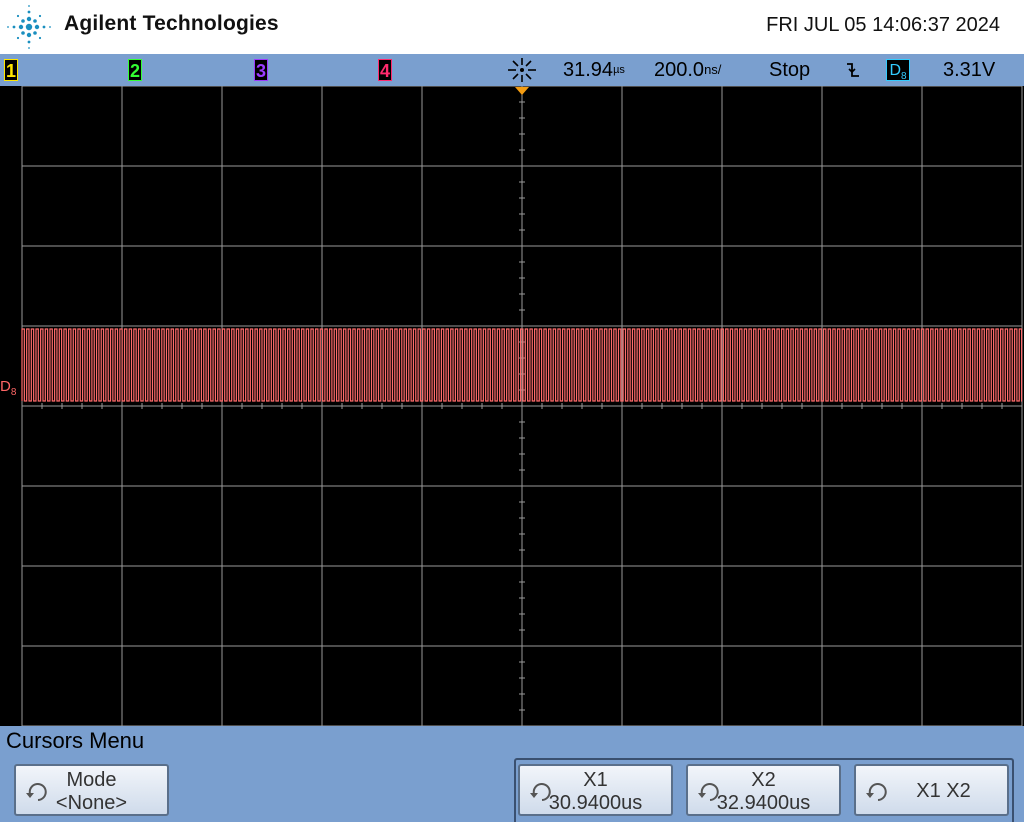 The width and height of the screenshot is (1024, 822). What do you see at coordinates (522, 91) in the screenshot?
I see `trigger-marker` at bounding box center [522, 91].